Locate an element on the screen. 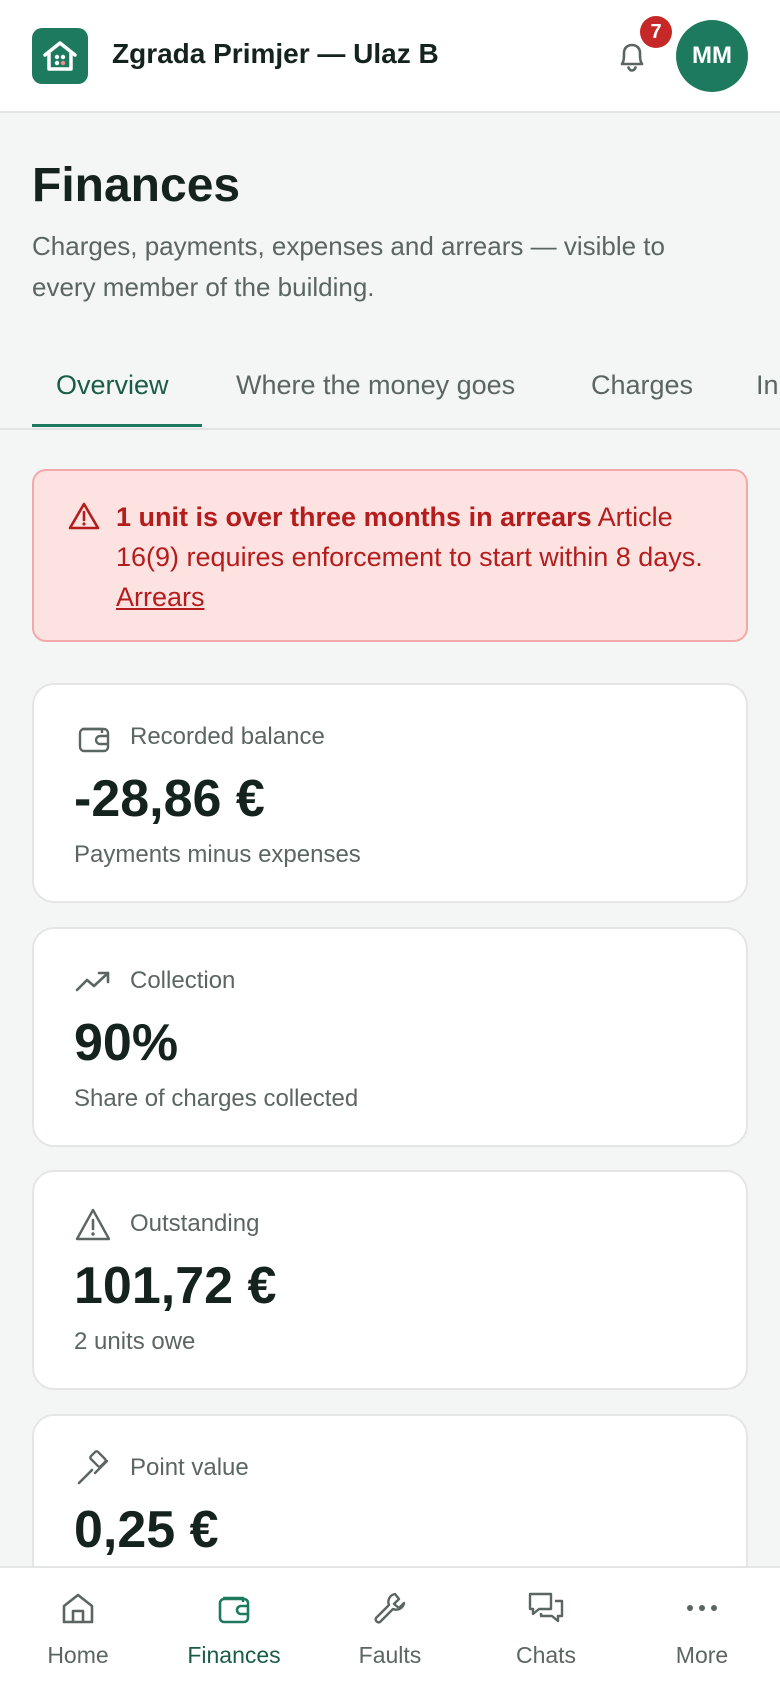 The image size is (780, 1688). tab-partial: In is located at coordinates (767, 385).